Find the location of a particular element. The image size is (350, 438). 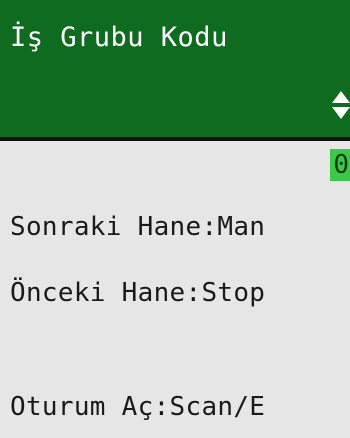

header-divider is located at coordinates (175, 139).